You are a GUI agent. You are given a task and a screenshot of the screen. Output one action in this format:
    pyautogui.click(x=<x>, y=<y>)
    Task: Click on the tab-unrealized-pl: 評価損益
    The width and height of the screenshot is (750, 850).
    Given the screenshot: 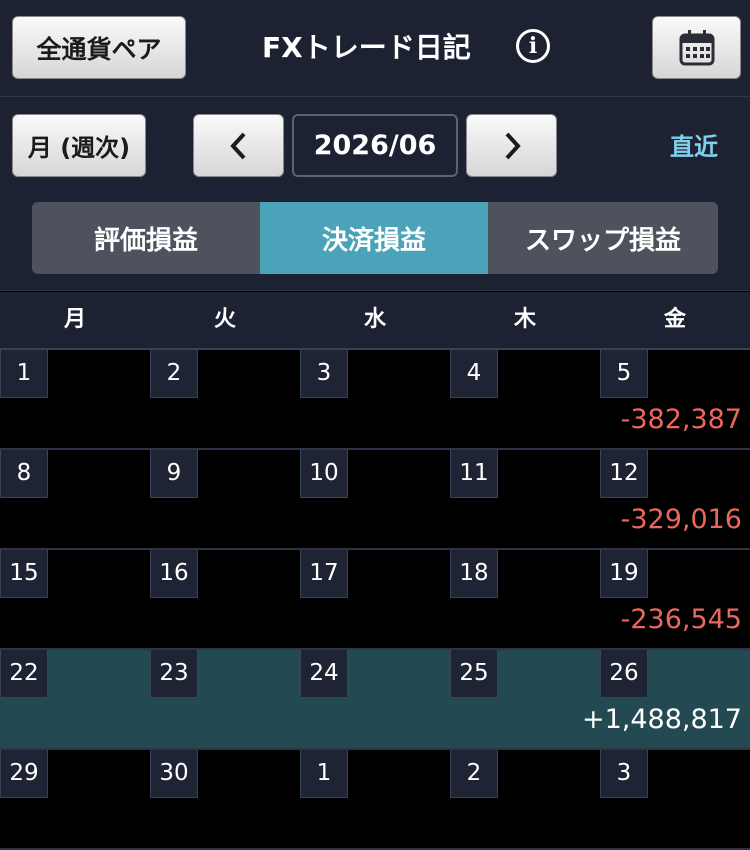 What is the action you would take?
    pyautogui.click(x=146, y=238)
    